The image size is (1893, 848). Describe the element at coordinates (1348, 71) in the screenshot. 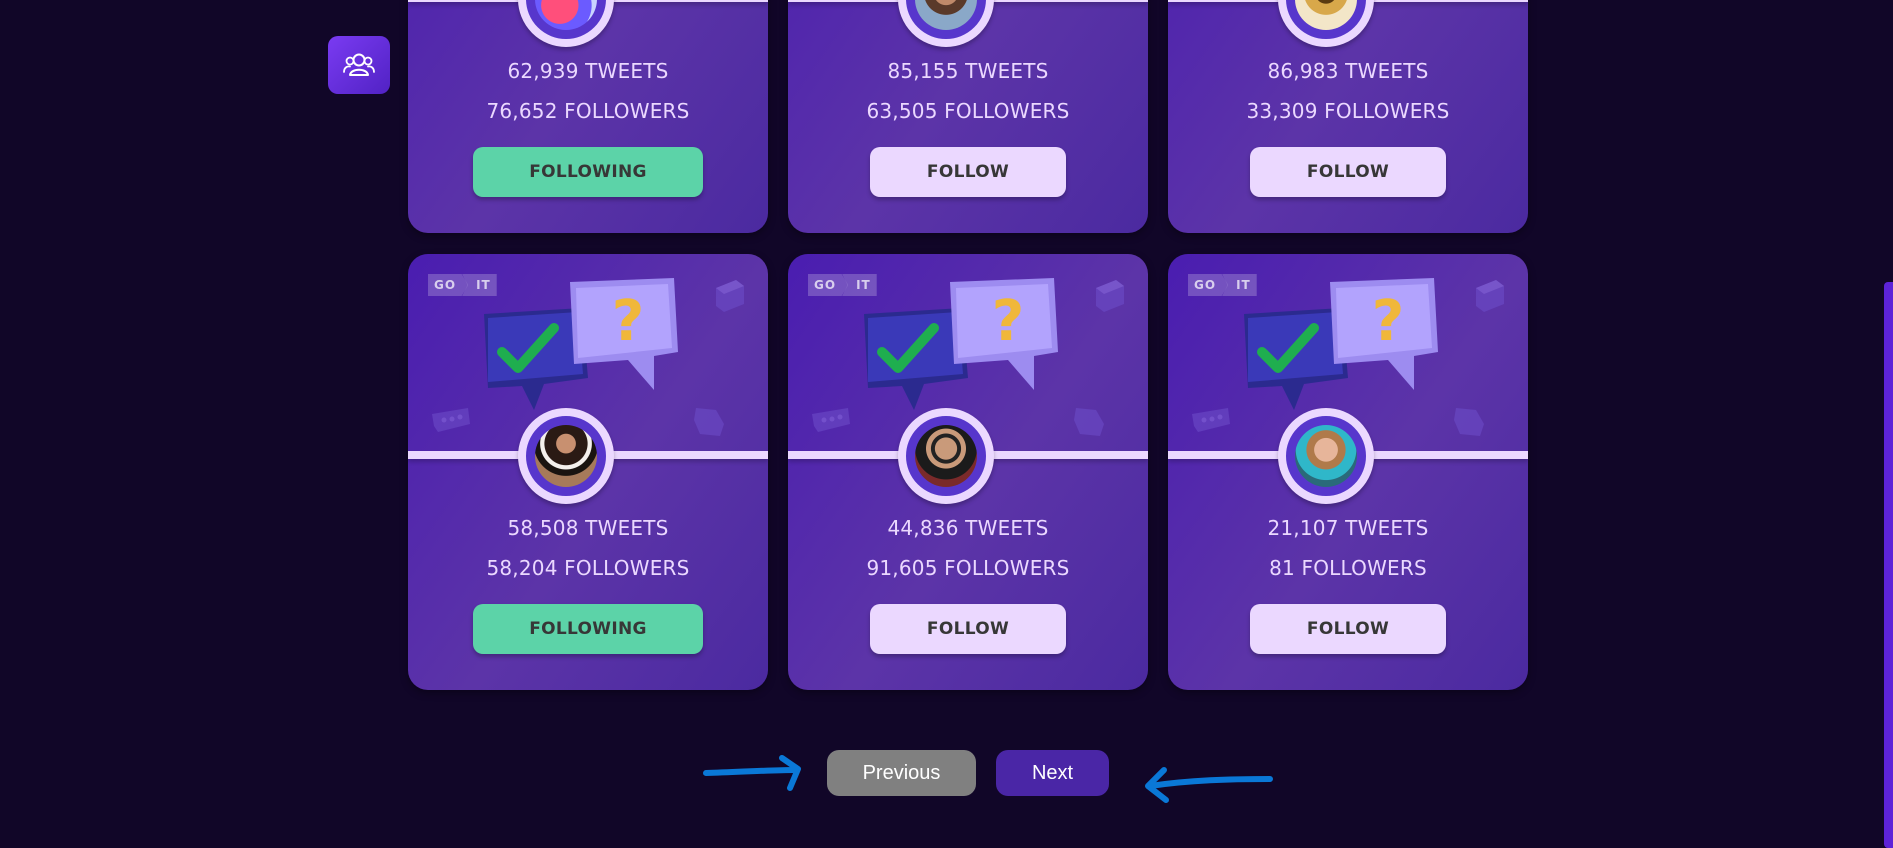

I see `tweets-count: 86,983 TWEETS` at that location.